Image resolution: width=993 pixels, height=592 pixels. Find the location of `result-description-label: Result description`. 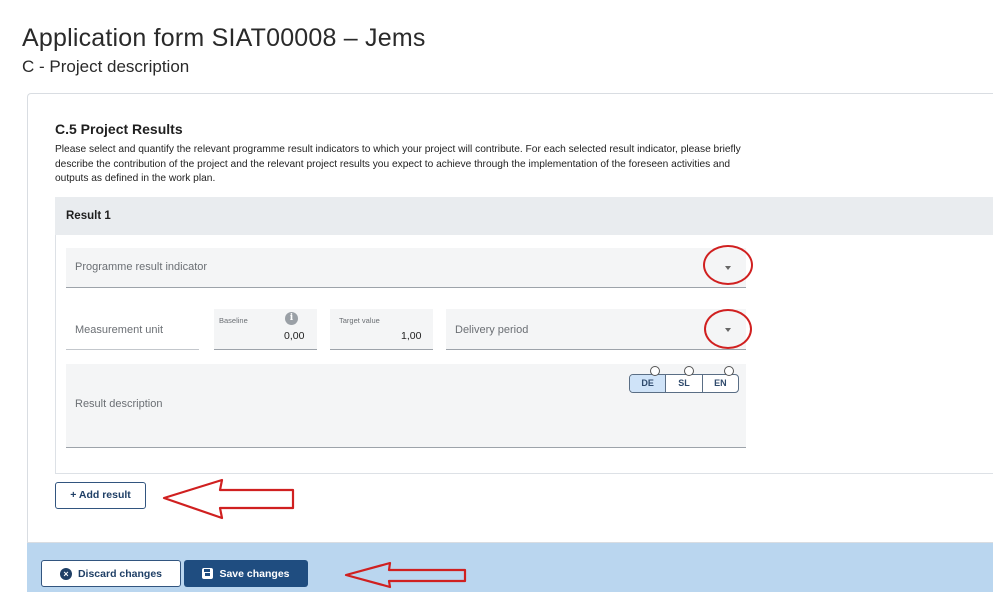

result-description-label: Result description is located at coordinates (119, 404).